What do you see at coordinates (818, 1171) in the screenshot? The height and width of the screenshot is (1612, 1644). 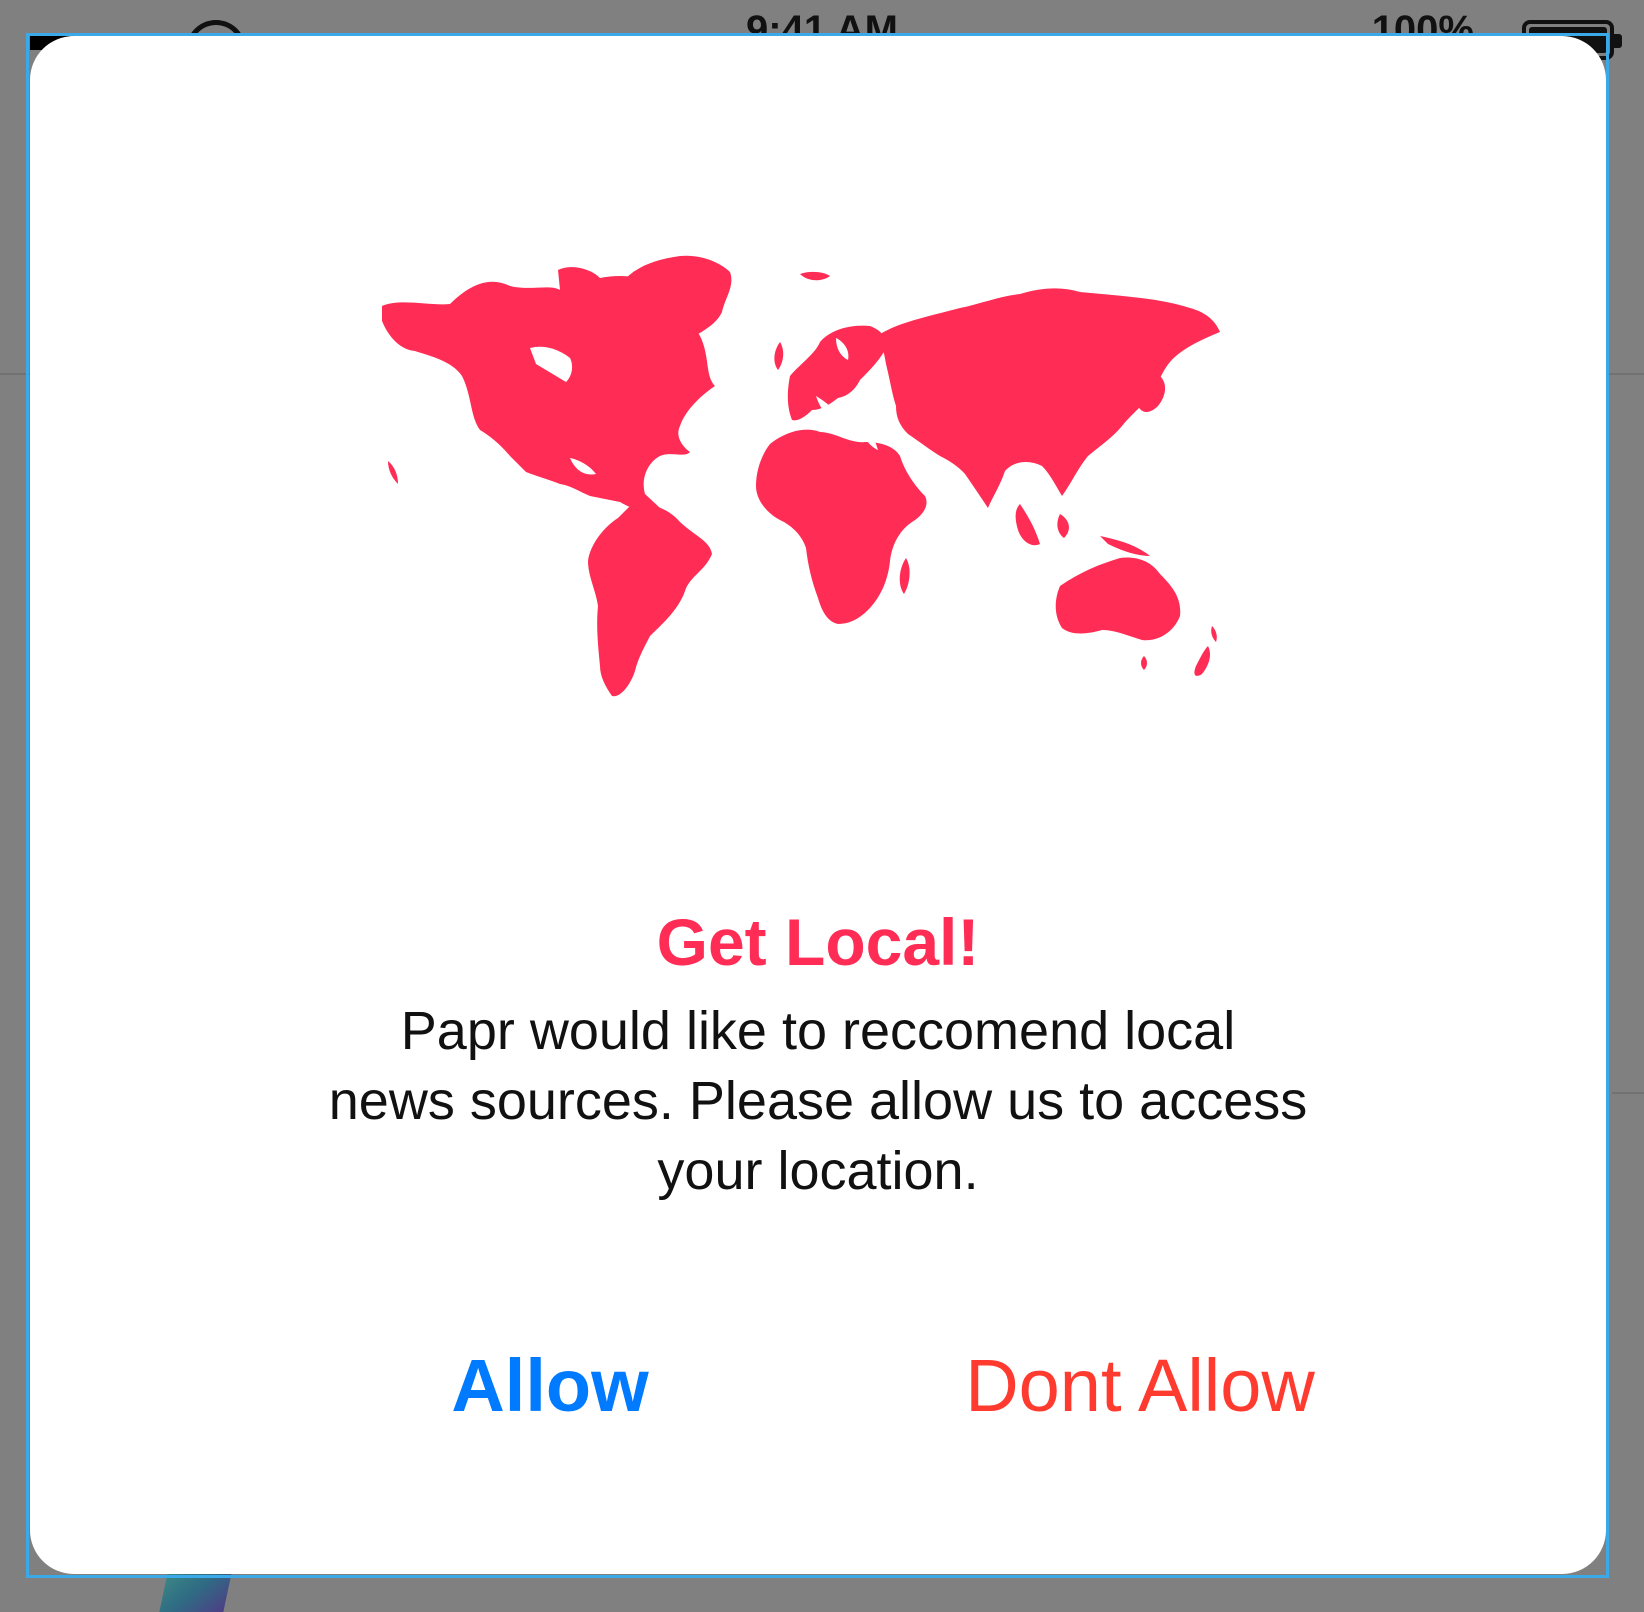 I see `dialog-message-line: your location.` at bounding box center [818, 1171].